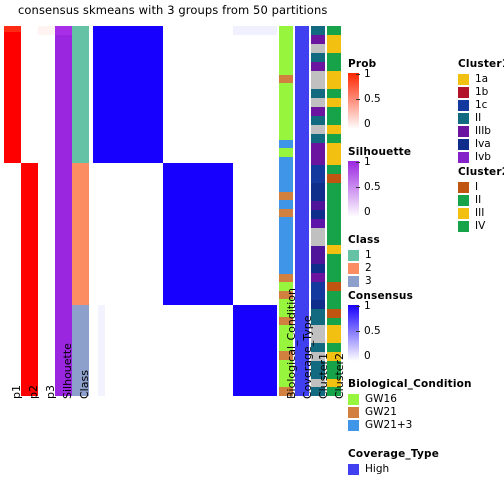 The height and width of the screenshot is (504, 504). I want to click on column-label-cluster2-text: Cluster2, so click(339, 375).